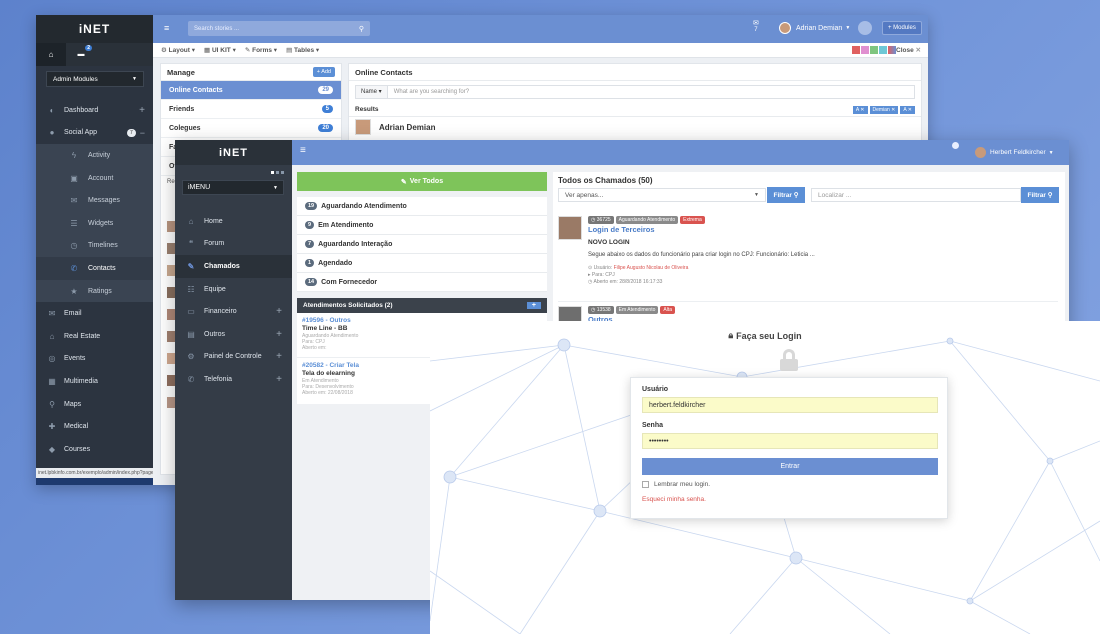  I want to click on contacts-search-input: What are you searching for?, so click(431, 92).